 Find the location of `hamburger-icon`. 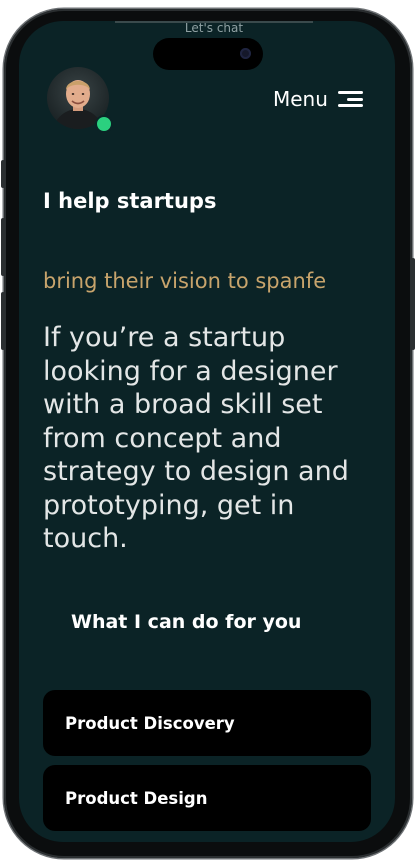

hamburger-icon is located at coordinates (350, 99).